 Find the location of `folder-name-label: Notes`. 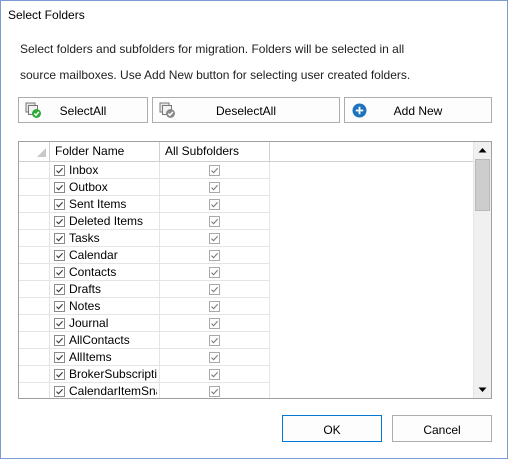

folder-name-label: Notes is located at coordinates (85, 306).